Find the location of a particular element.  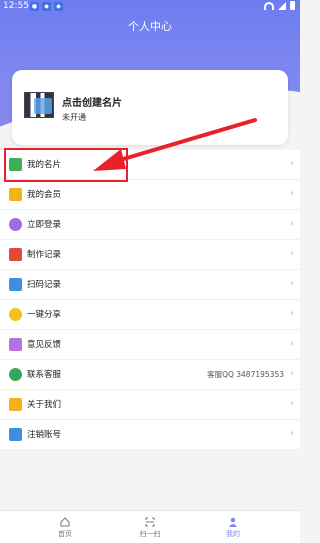

menu-item-share: 一键分享 › is located at coordinates (150, 315).